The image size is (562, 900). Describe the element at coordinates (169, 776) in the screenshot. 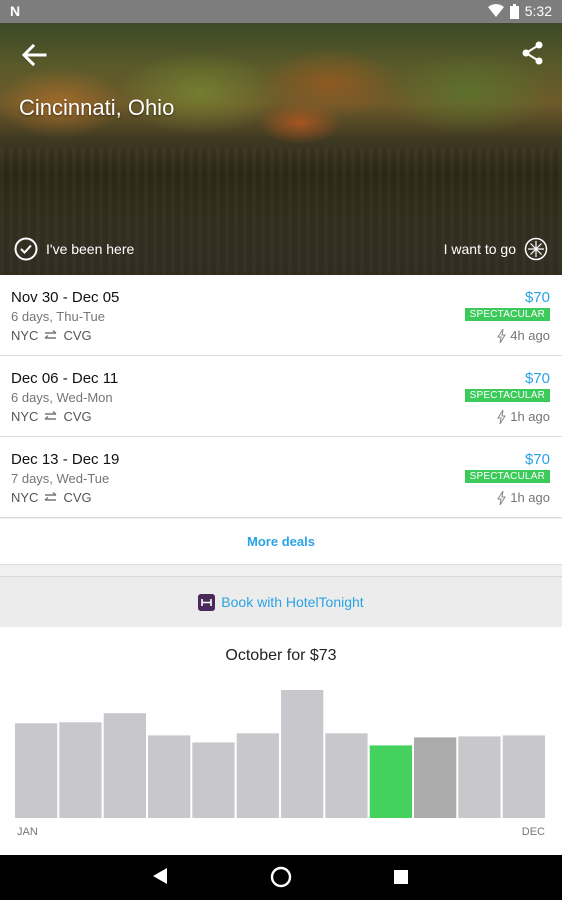

I see `chart-bar-apr` at that location.